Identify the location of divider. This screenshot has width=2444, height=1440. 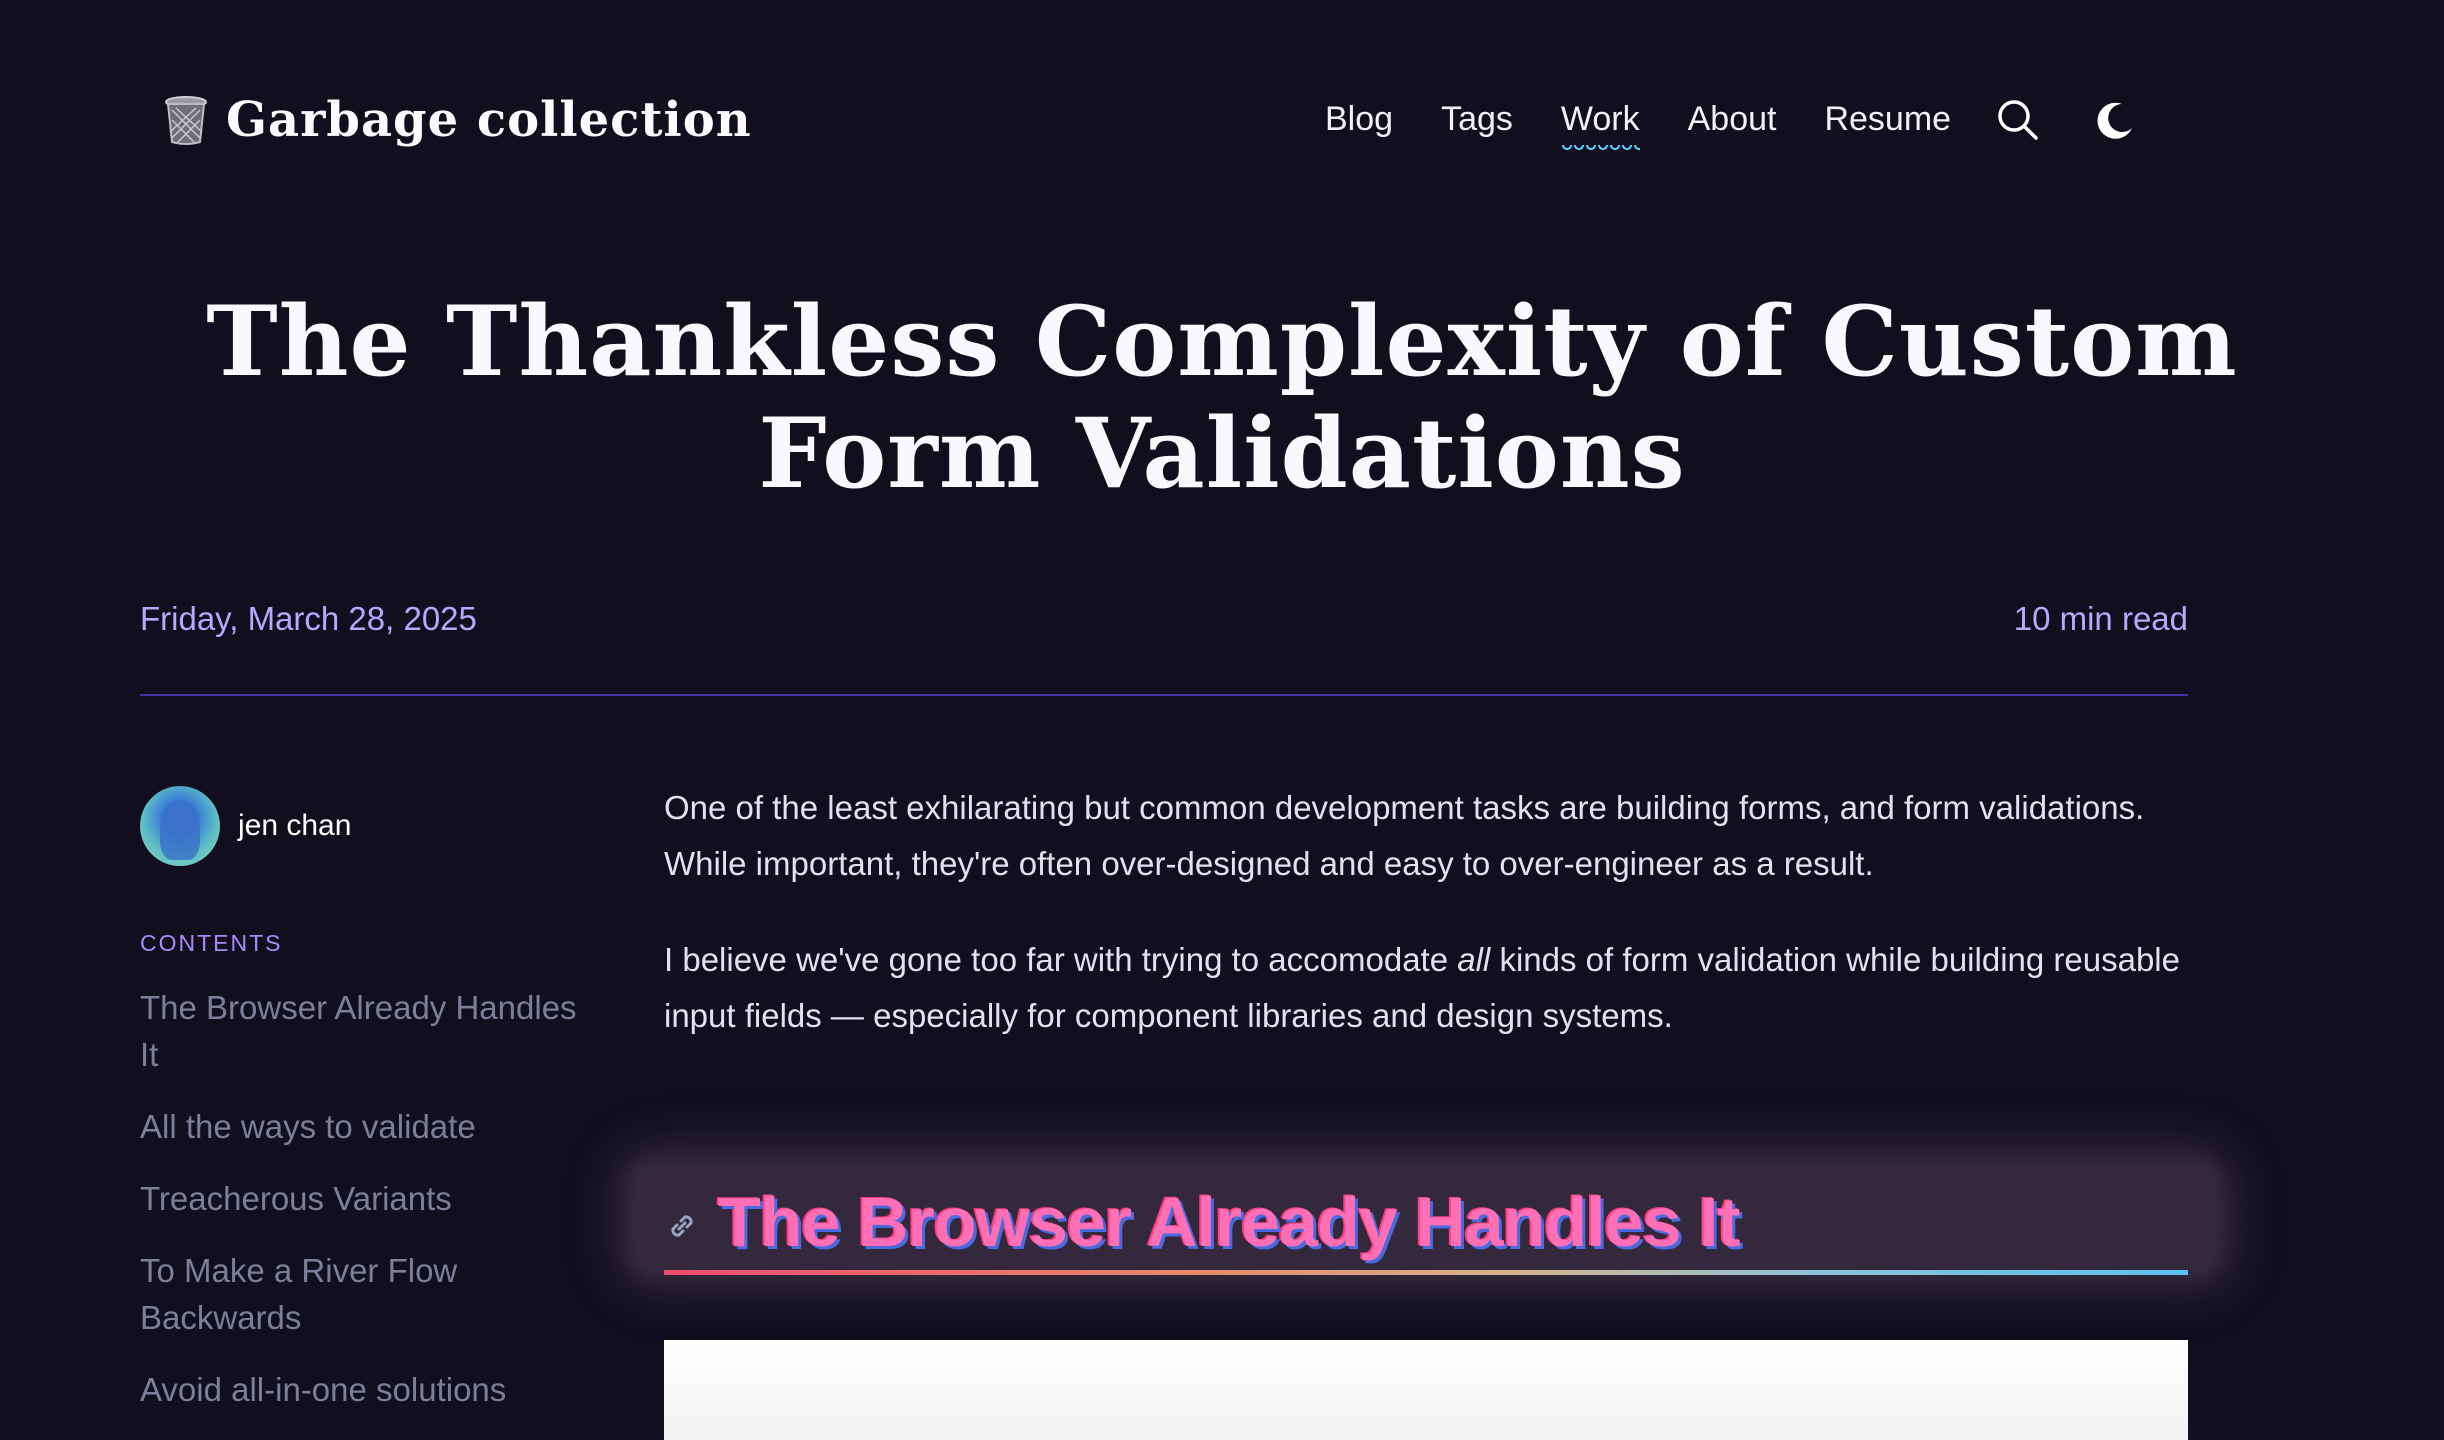
(1164, 695).